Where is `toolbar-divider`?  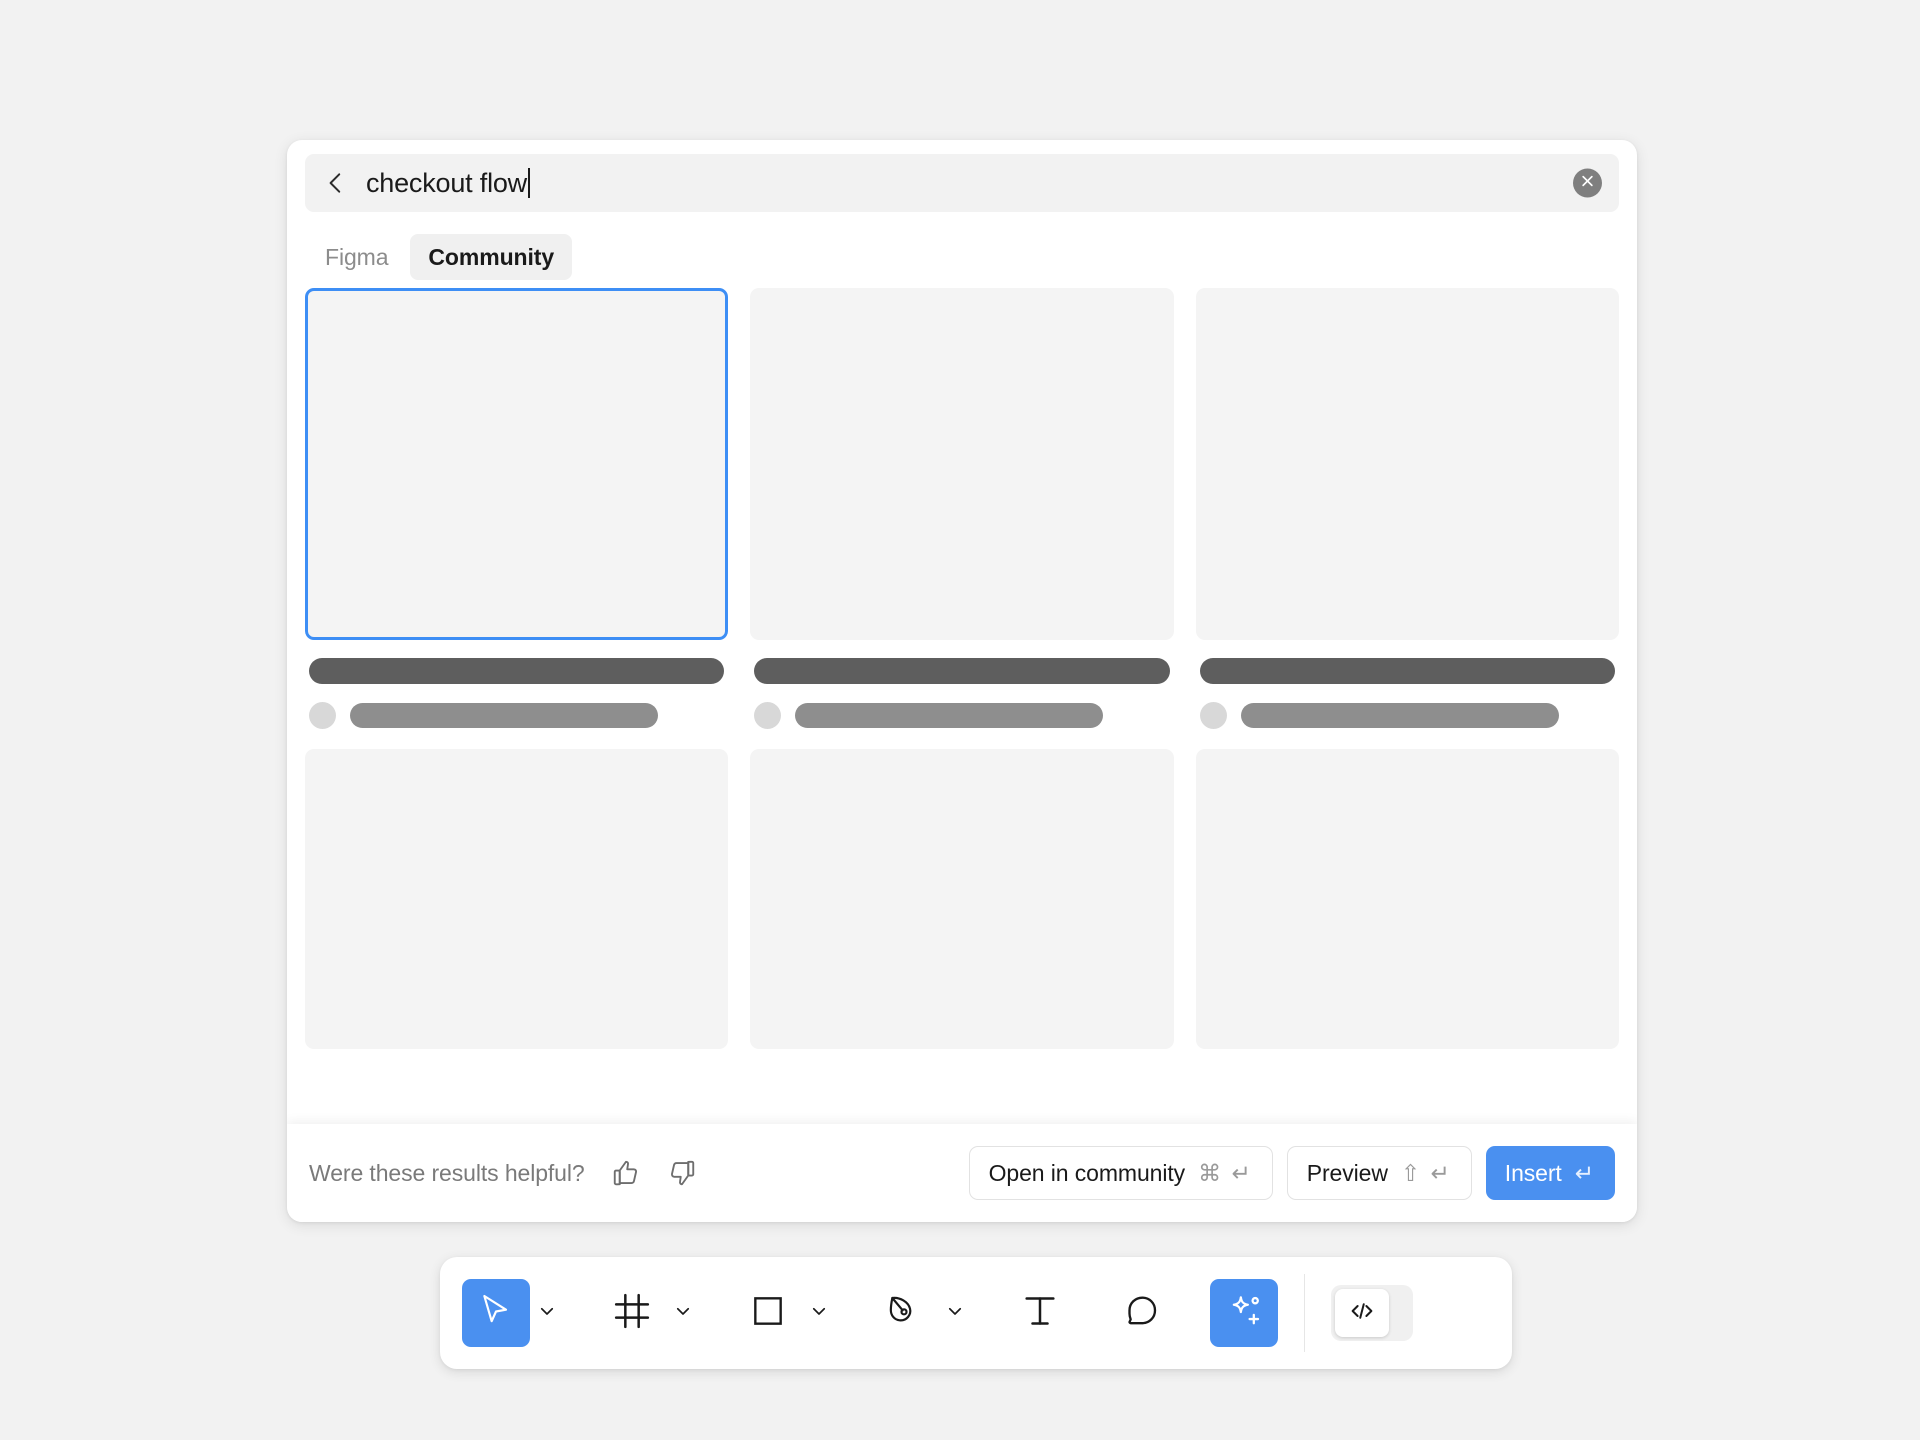 toolbar-divider is located at coordinates (1304, 1313).